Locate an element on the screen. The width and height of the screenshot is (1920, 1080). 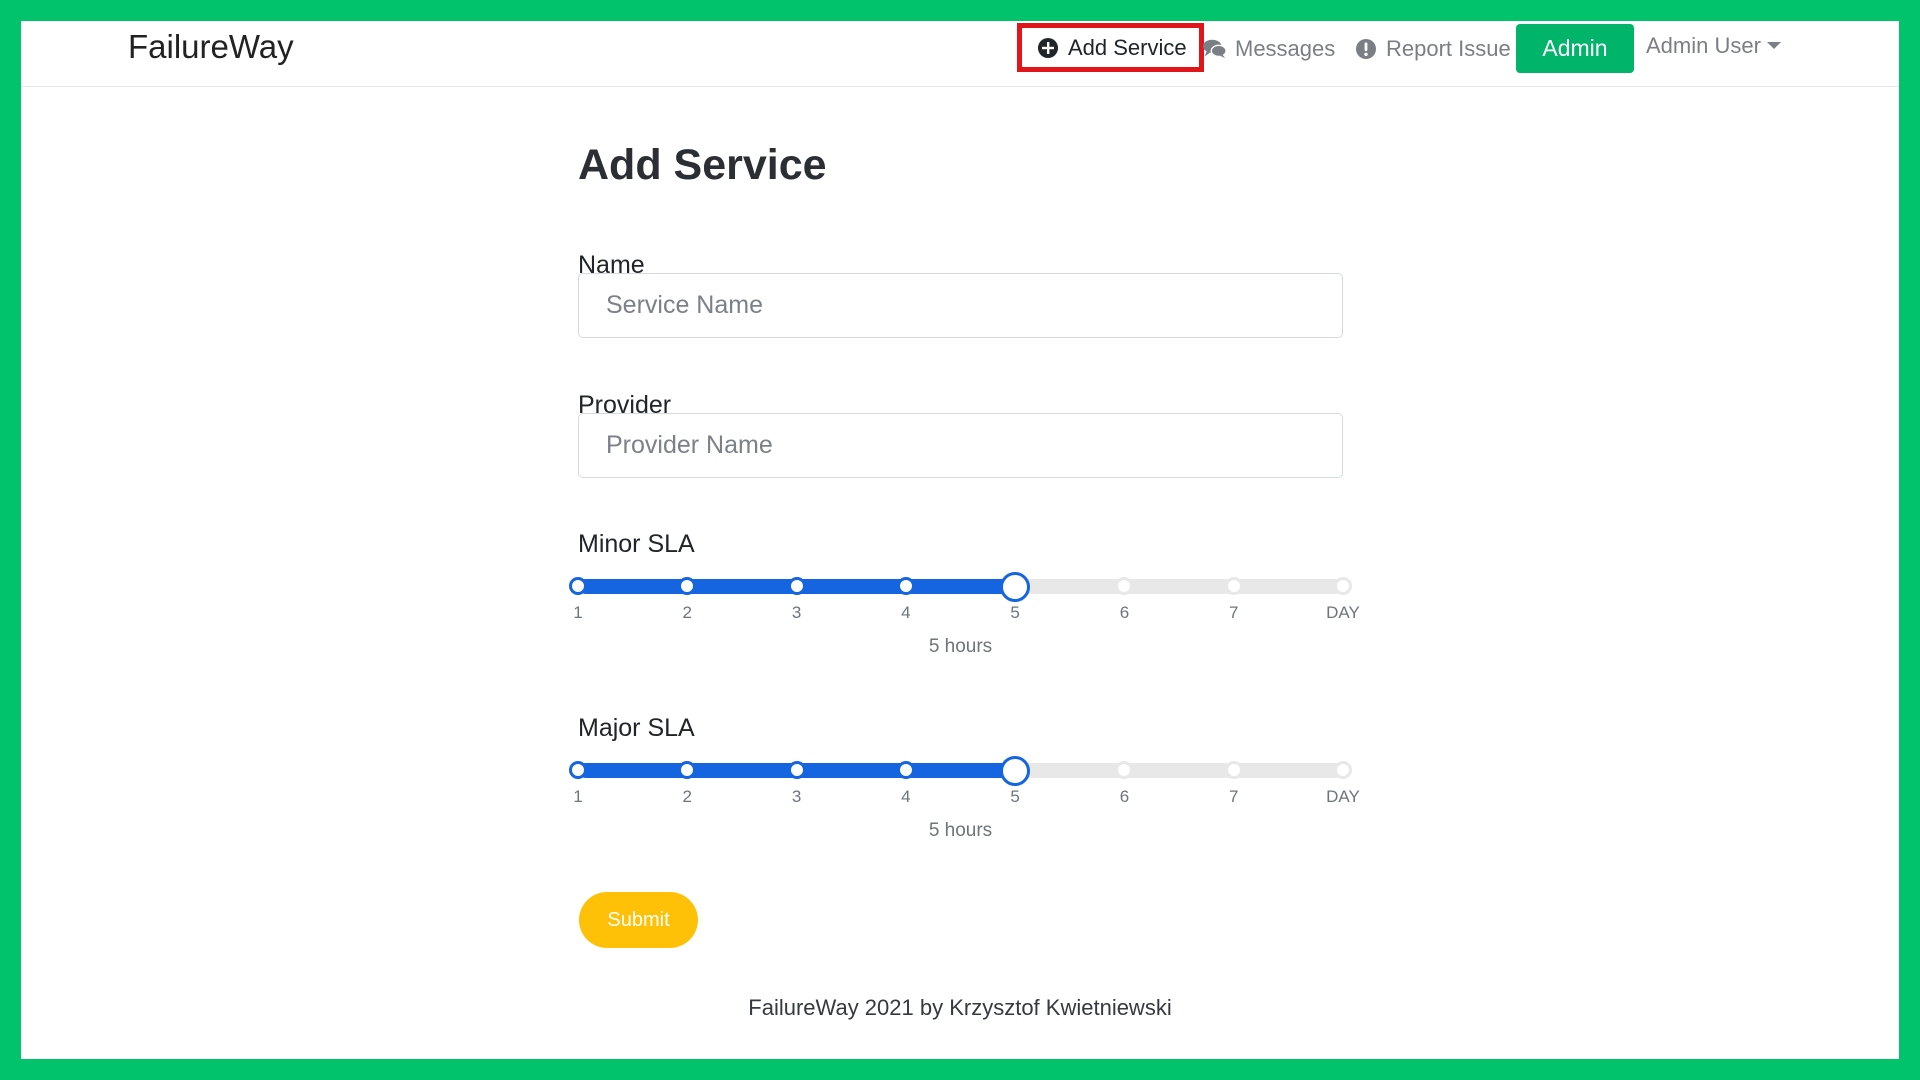
provider-name-input is located at coordinates (960, 445).